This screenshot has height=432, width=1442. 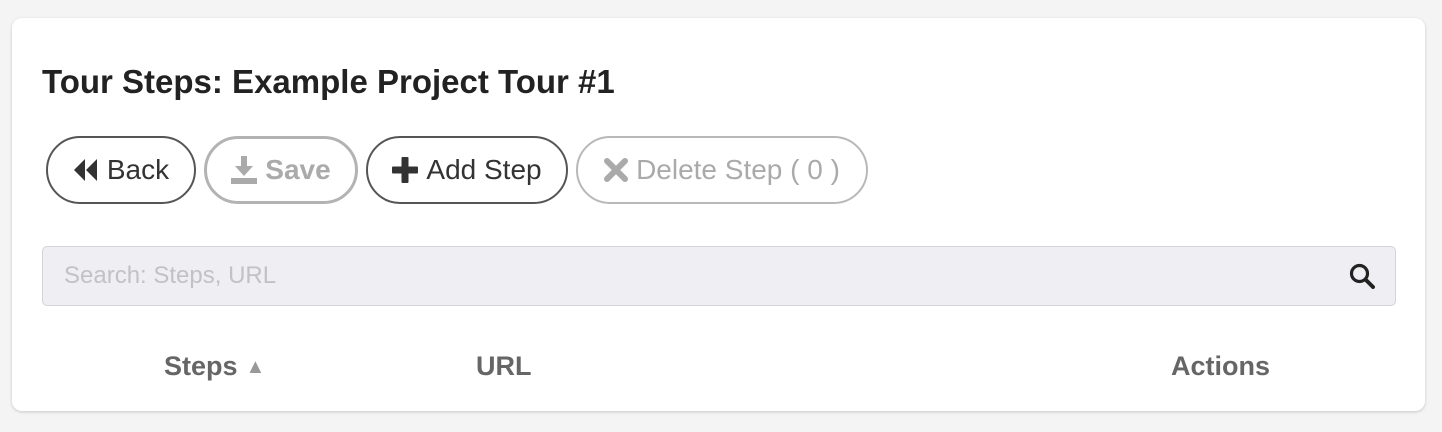 I want to click on column-header-actions: Actions, so click(x=1220, y=366).